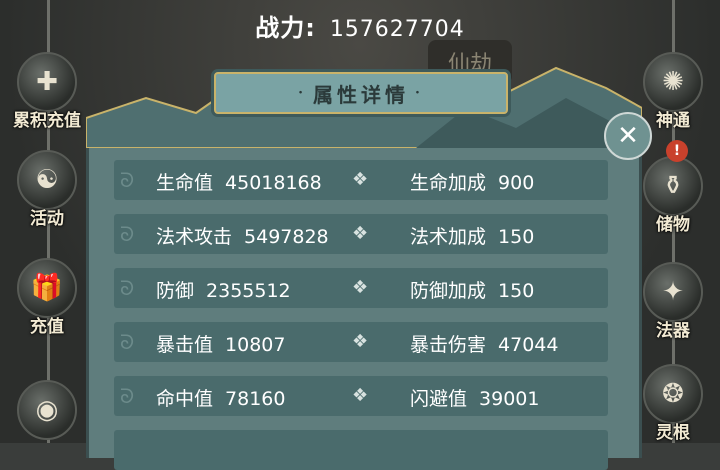 The image size is (720, 470). What do you see at coordinates (673, 292) in the screenshot?
I see `artifact-icon: ✦` at bounding box center [673, 292].